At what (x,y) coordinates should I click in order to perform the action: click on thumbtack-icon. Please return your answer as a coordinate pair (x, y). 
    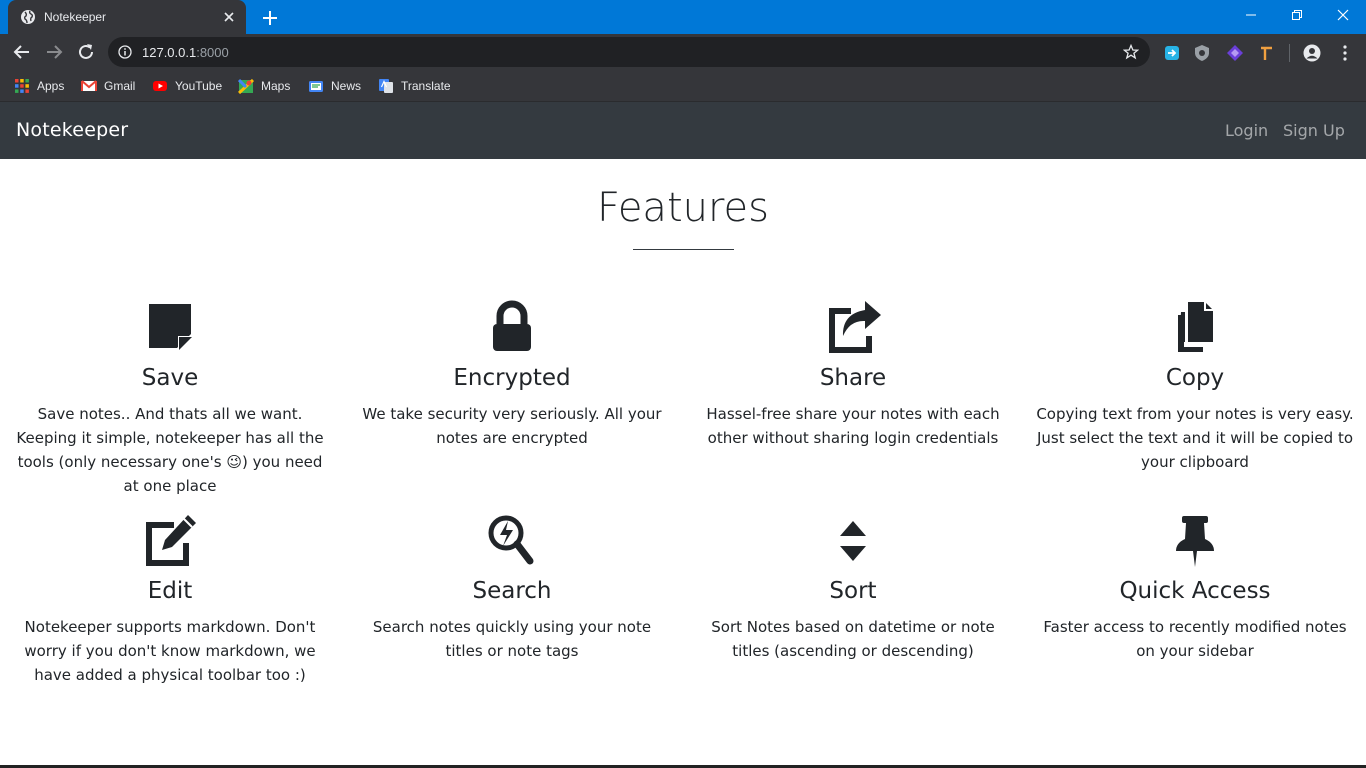
    Looking at the image, I should click on (1195, 541).